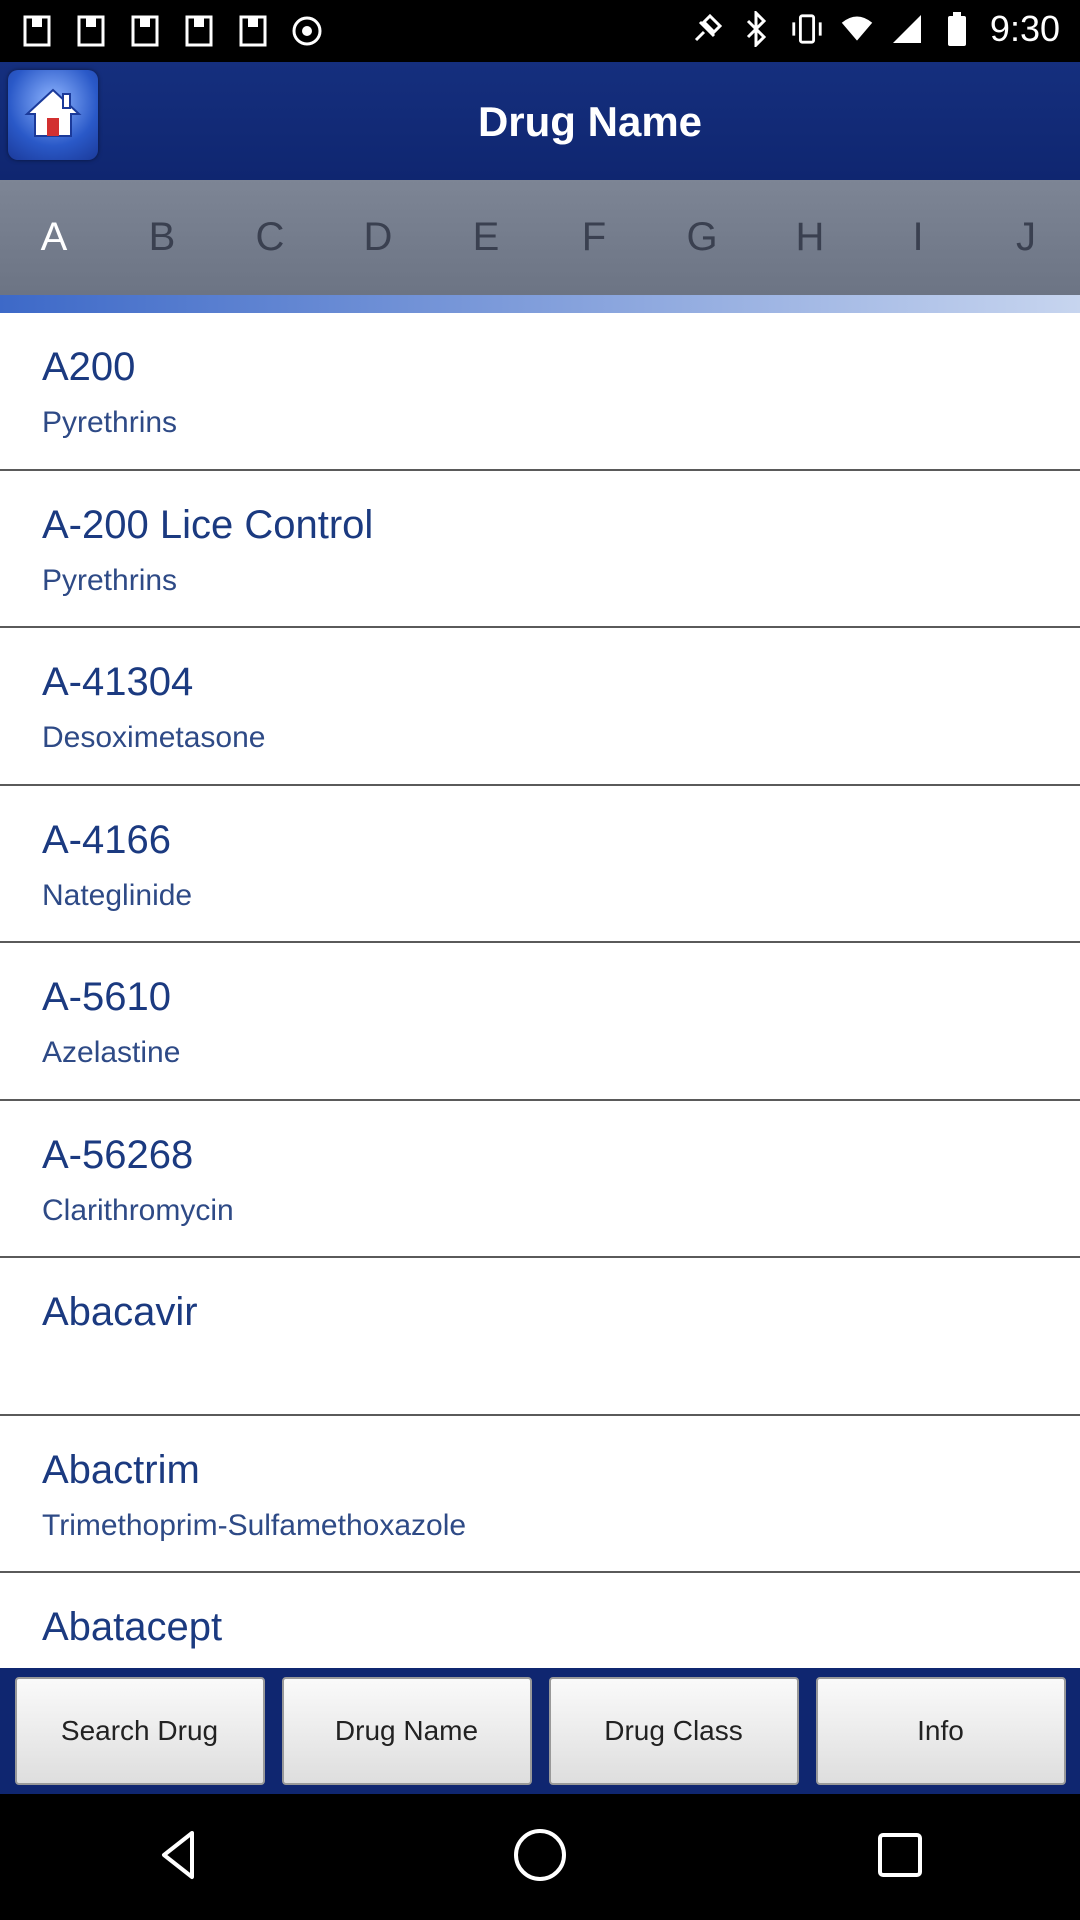  I want to click on alpha-tab-b: B, so click(162, 237).